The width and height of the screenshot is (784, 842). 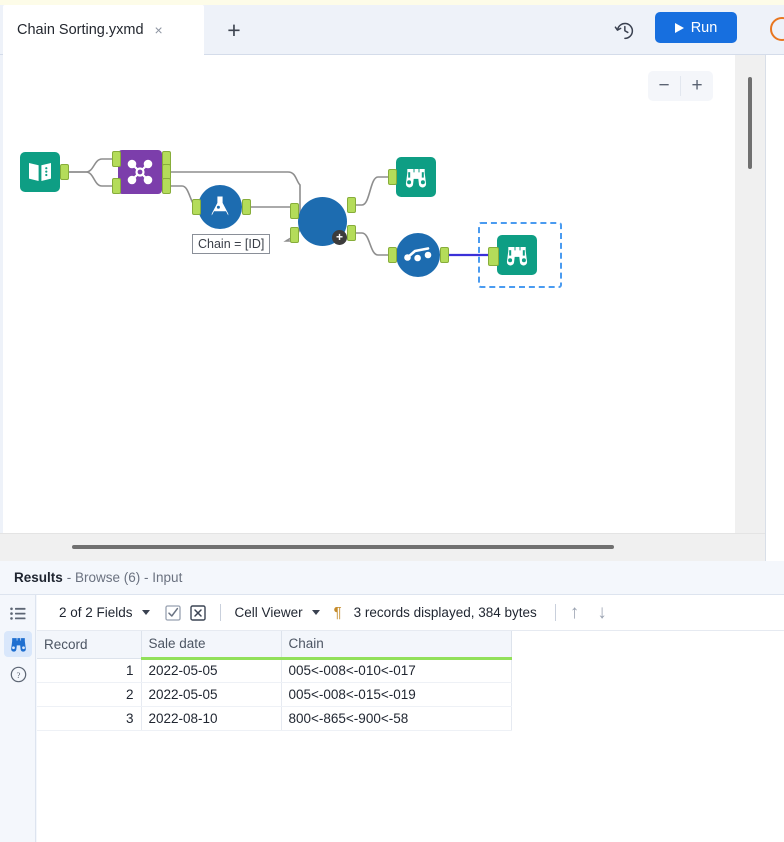 I want to click on zoom-out-button: −, so click(x=664, y=86).